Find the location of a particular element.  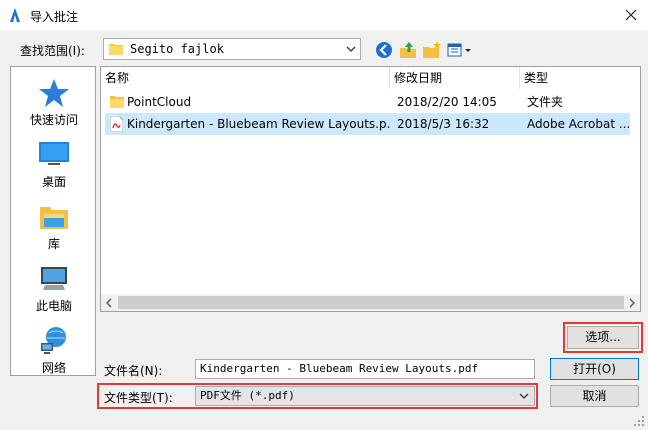

place-this-pc: 此电脑 is located at coordinates (54, 288).